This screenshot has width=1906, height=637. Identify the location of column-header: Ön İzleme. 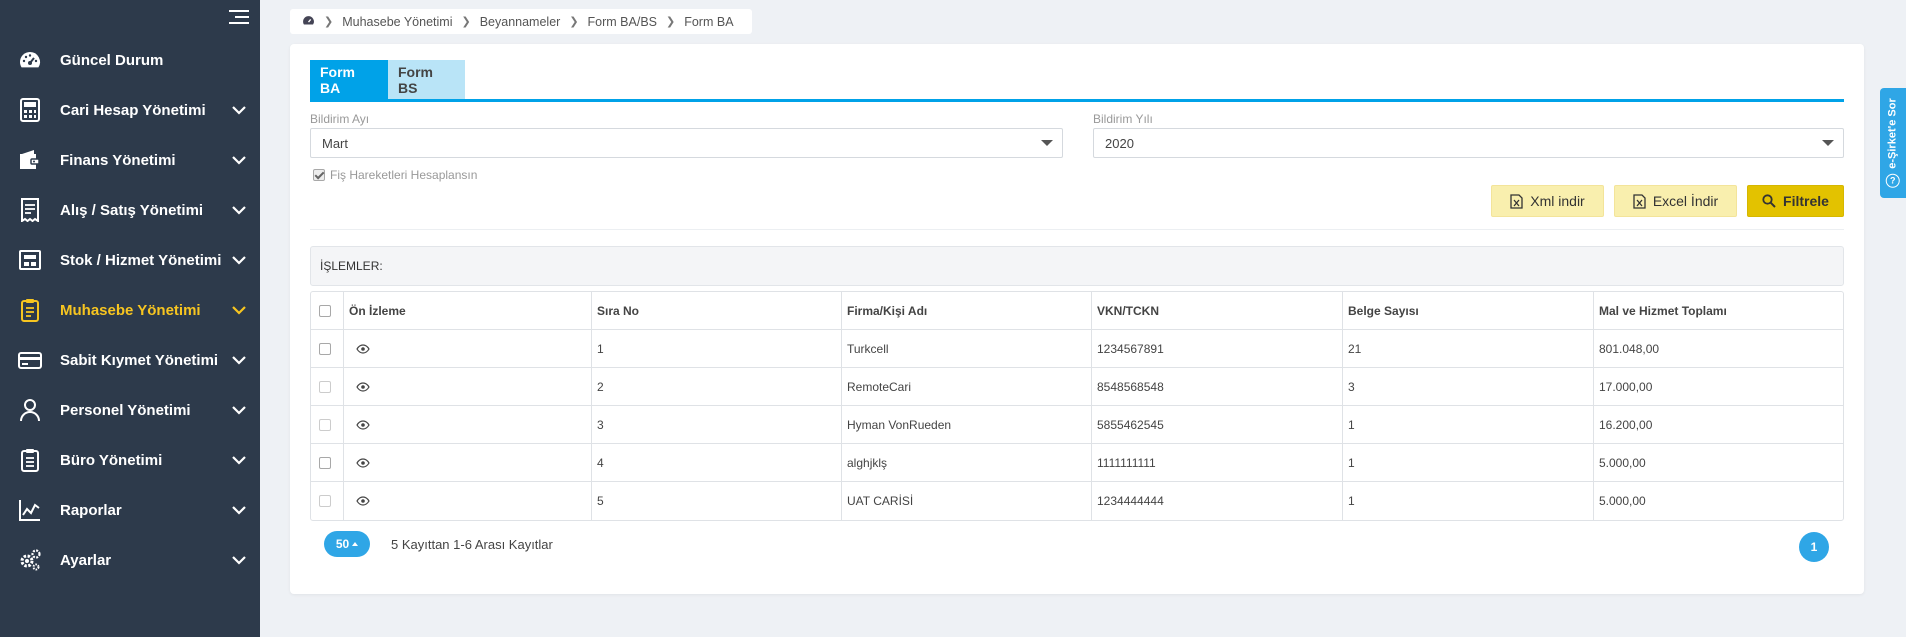
(467, 310).